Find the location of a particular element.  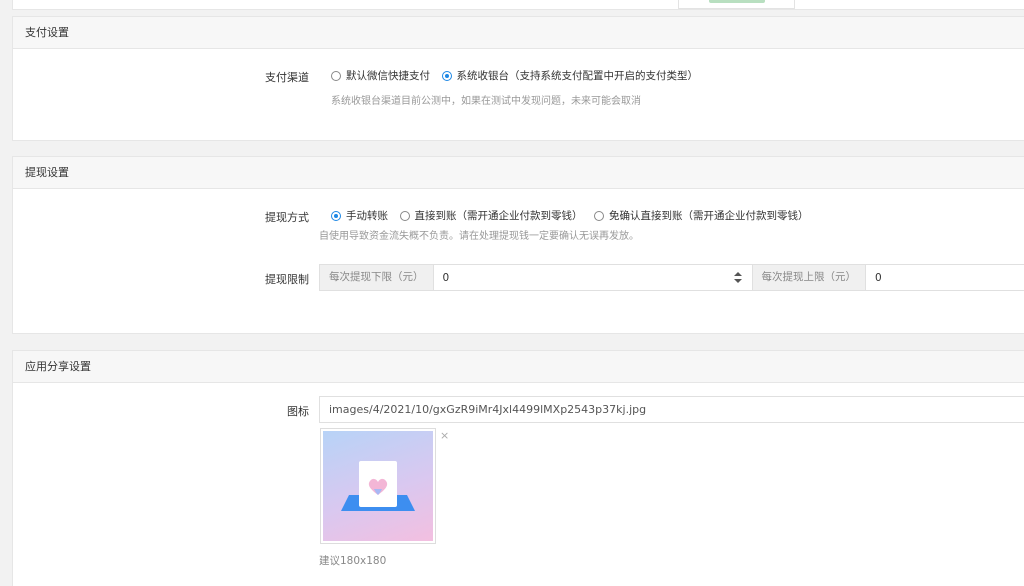

radio-manual-transfer: 手动转账 is located at coordinates (359, 215).